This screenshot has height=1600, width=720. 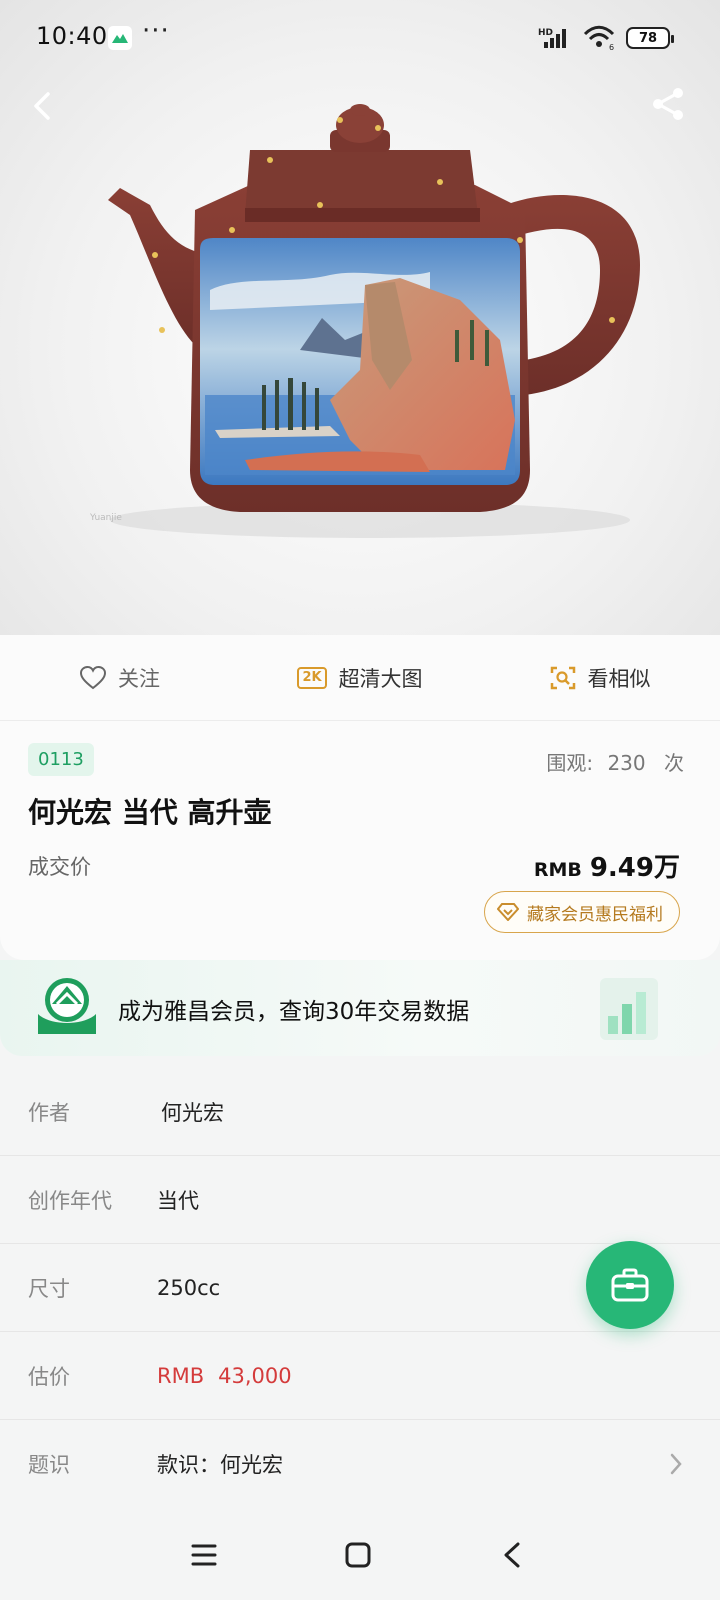 I want to click on back-button, so click(x=44, y=106).